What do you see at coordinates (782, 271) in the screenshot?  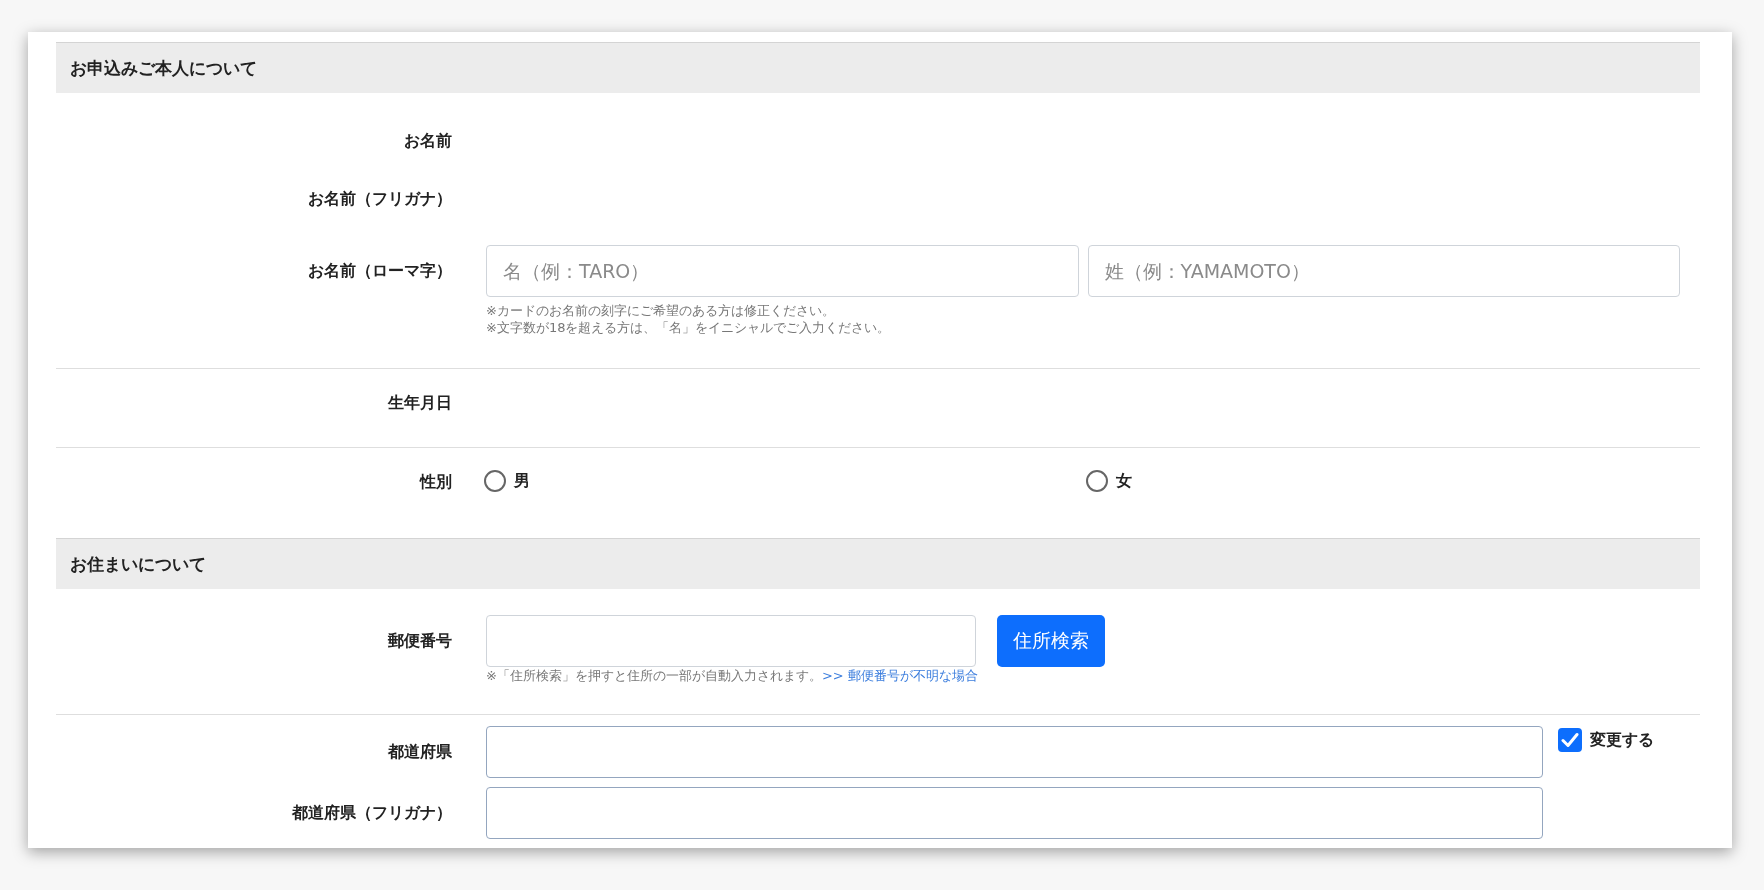 I see `input-field: 名（例：TARO）` at bounding box center [782, 271].